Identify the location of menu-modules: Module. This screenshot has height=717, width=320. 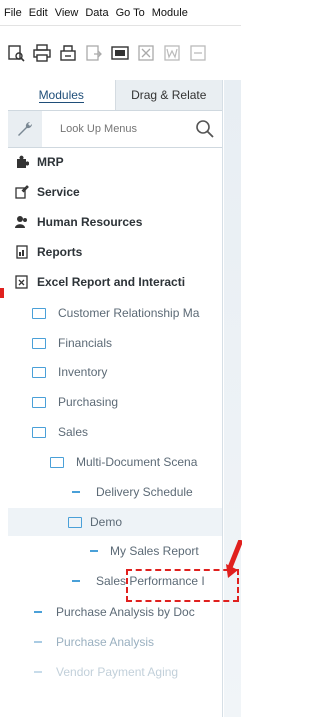
(170, 13).